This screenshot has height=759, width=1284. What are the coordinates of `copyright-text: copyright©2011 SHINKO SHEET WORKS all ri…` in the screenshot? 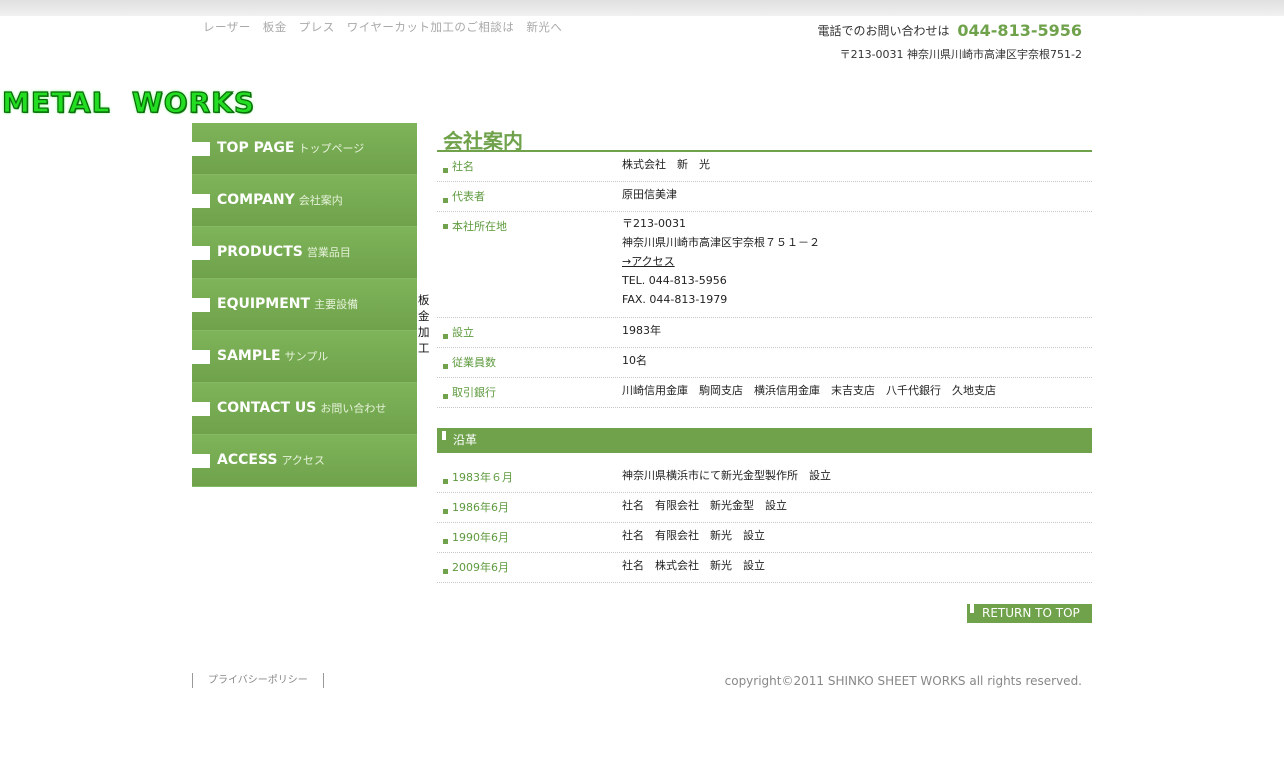 It's located at (903, 681).